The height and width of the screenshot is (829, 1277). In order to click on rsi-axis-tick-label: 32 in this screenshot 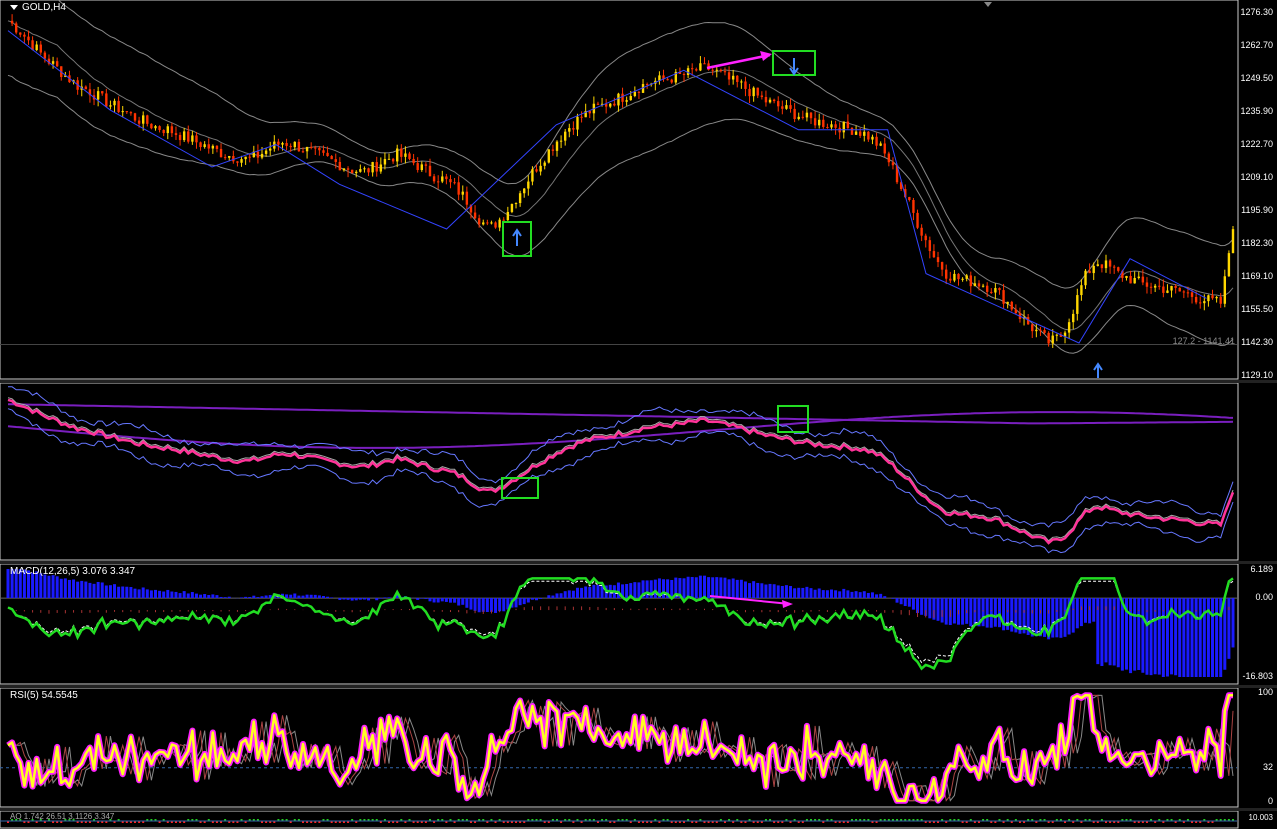, I will do `click(1267, 766)`.